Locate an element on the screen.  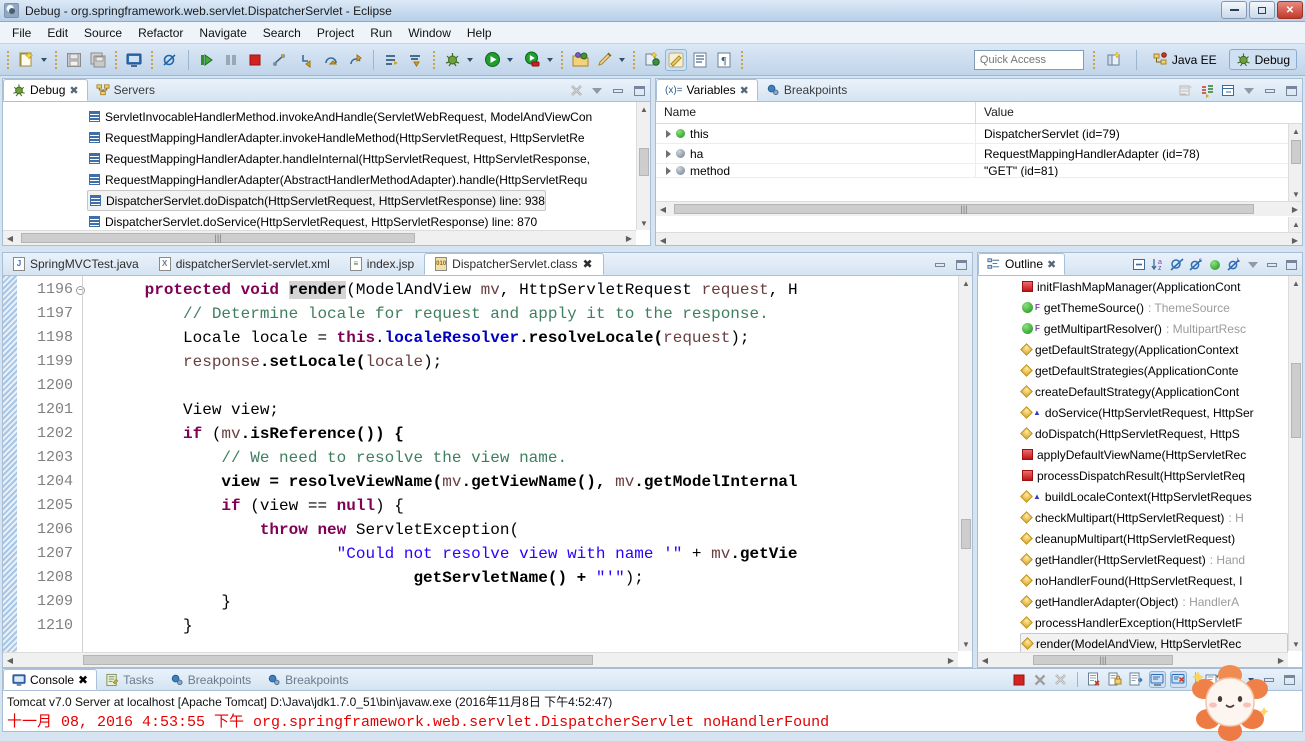
show-console-on-output-icon is located at coordinates (1157, 679).